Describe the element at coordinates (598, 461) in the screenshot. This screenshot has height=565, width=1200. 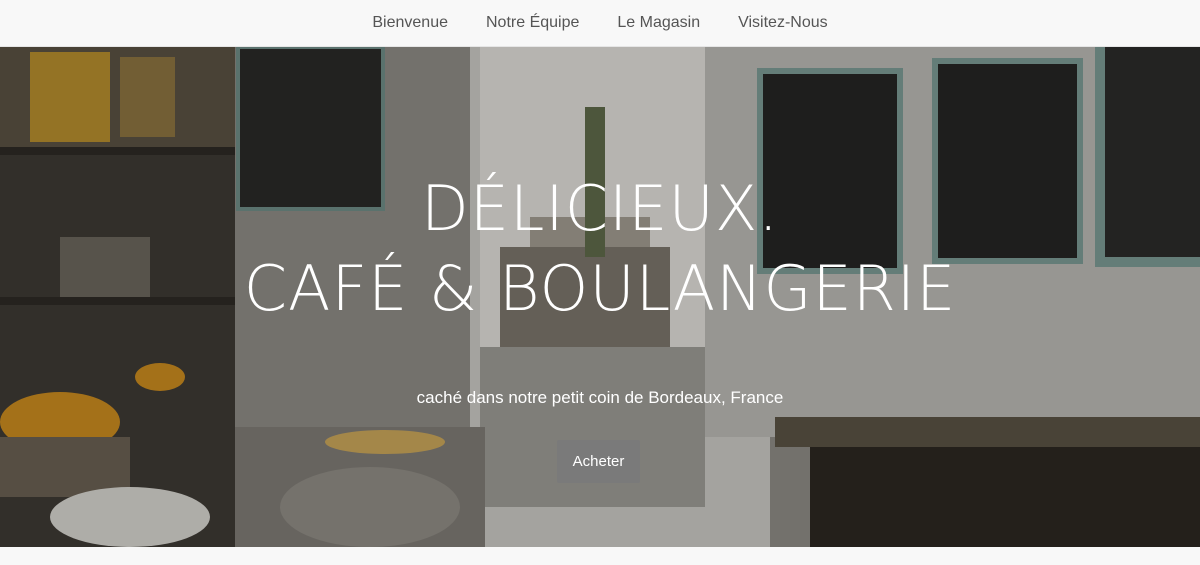
I see `buy-button: Acheter` at that location.